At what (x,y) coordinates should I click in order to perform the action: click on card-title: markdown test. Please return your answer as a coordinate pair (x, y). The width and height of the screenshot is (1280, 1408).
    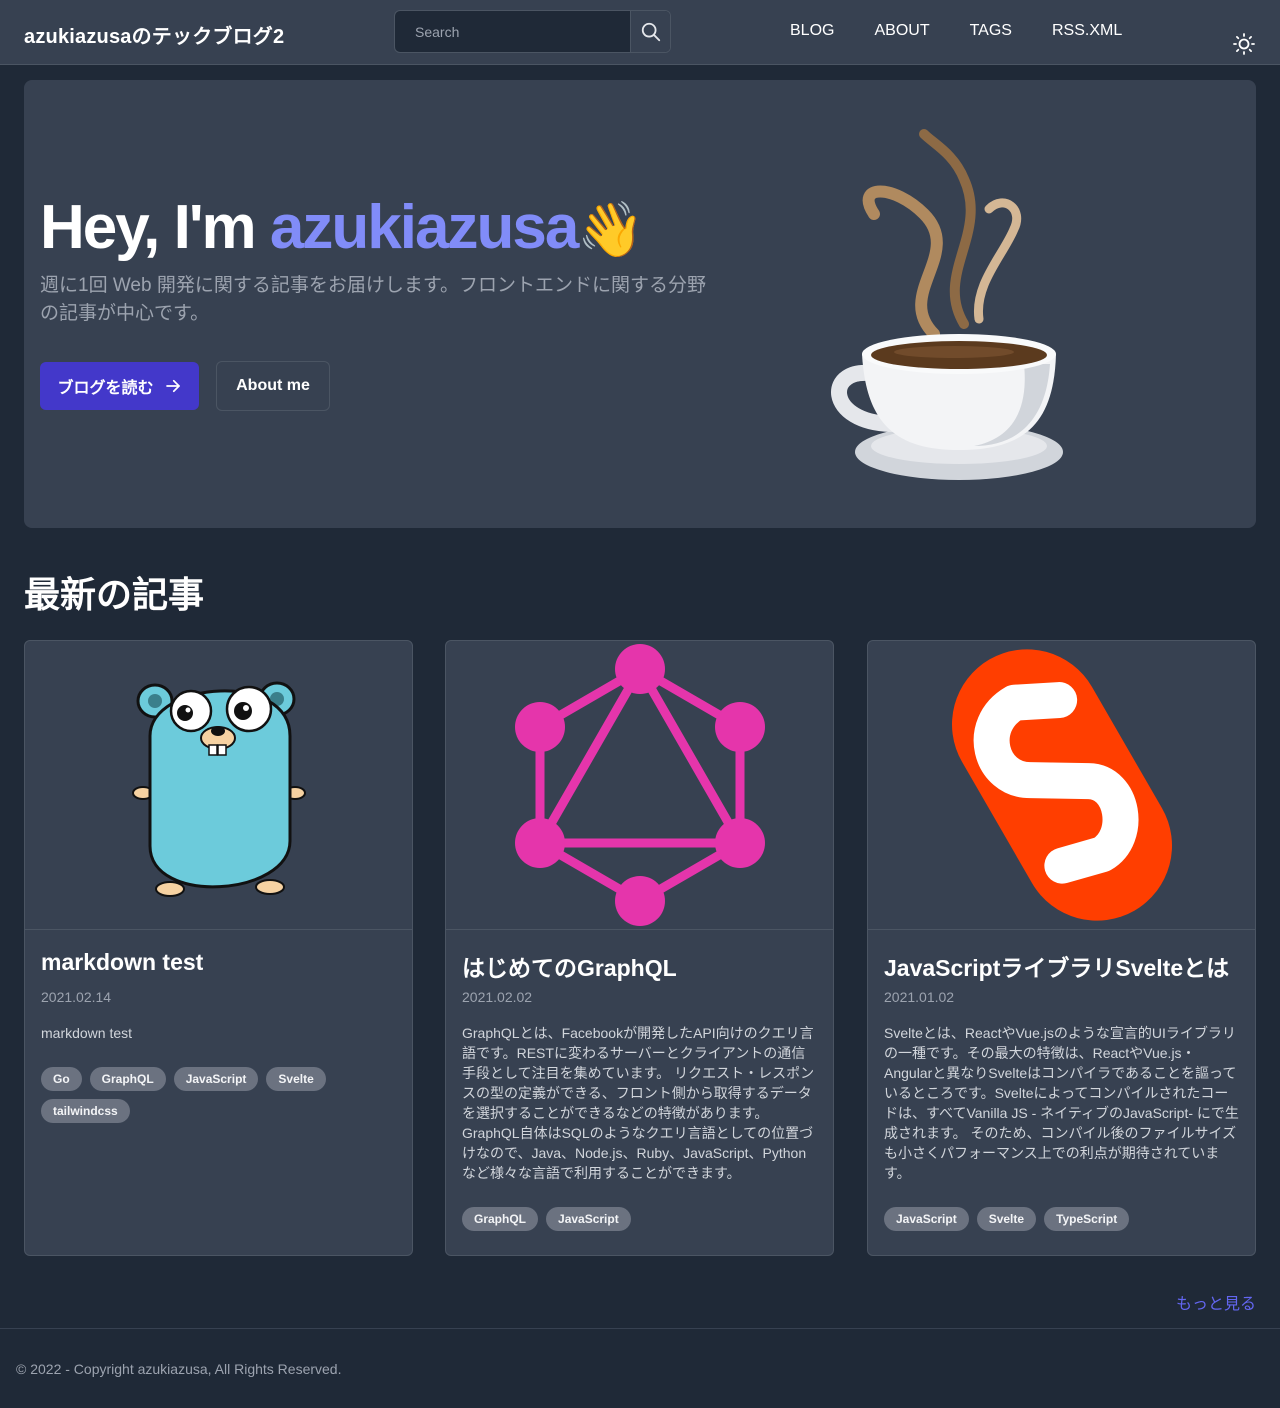
    Looking at the image, I should click on (122, 962).